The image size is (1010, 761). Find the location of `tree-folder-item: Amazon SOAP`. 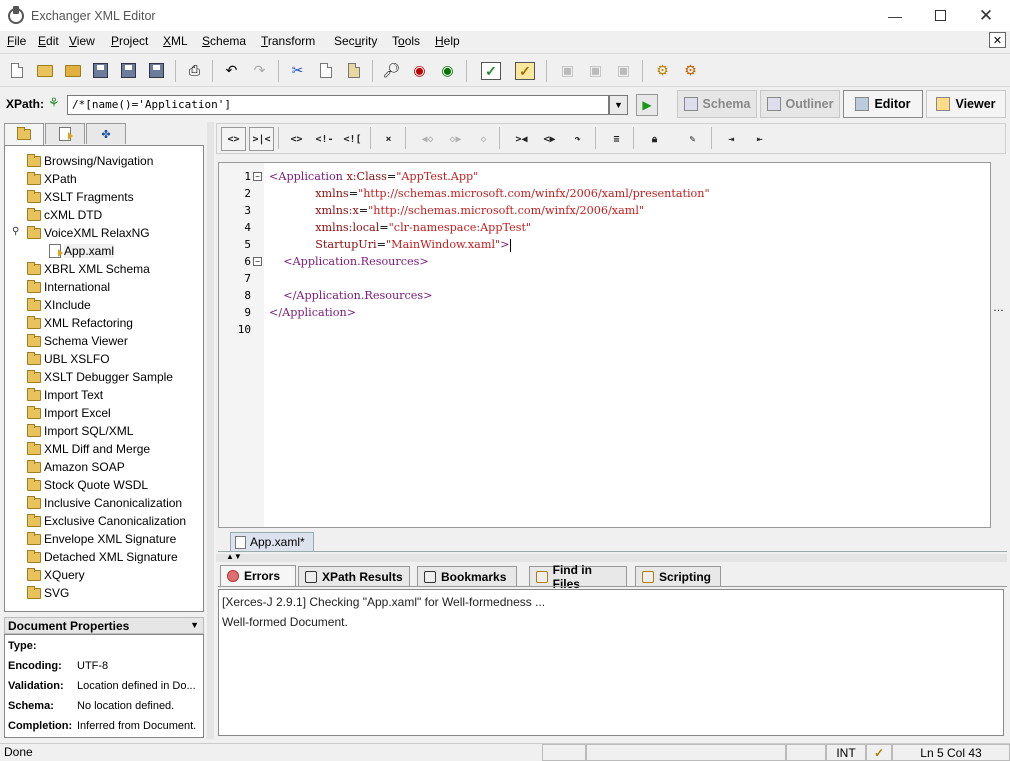

tree-folder-item: Amazon SOAP is located at coordinates (76, 467).